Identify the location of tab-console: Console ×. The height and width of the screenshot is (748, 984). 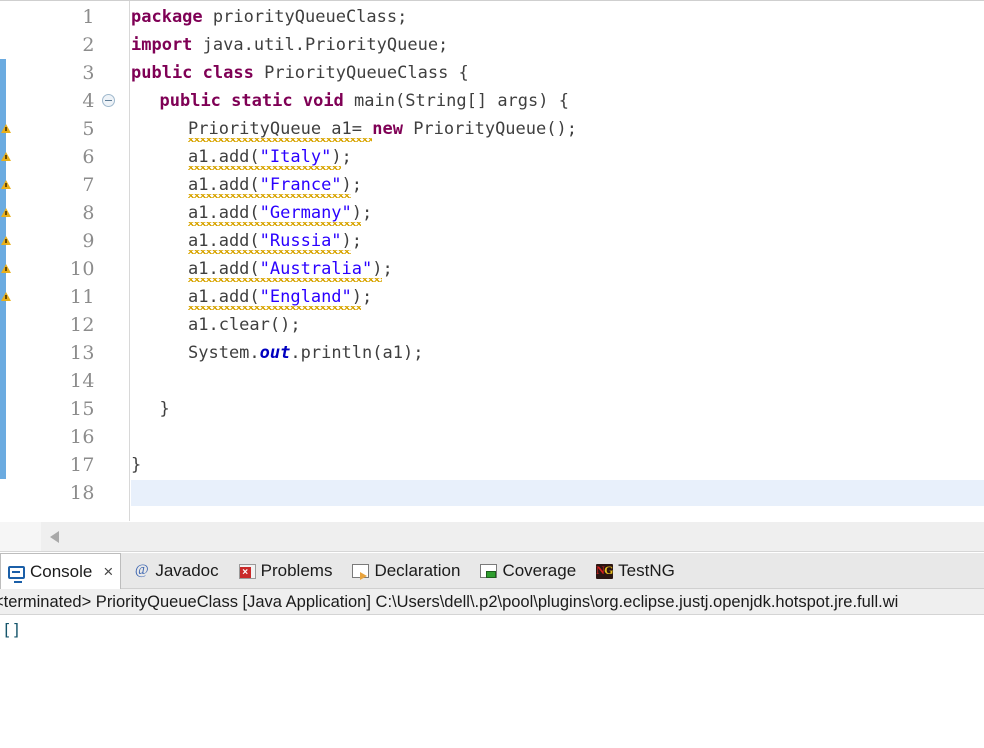
(61, 571).